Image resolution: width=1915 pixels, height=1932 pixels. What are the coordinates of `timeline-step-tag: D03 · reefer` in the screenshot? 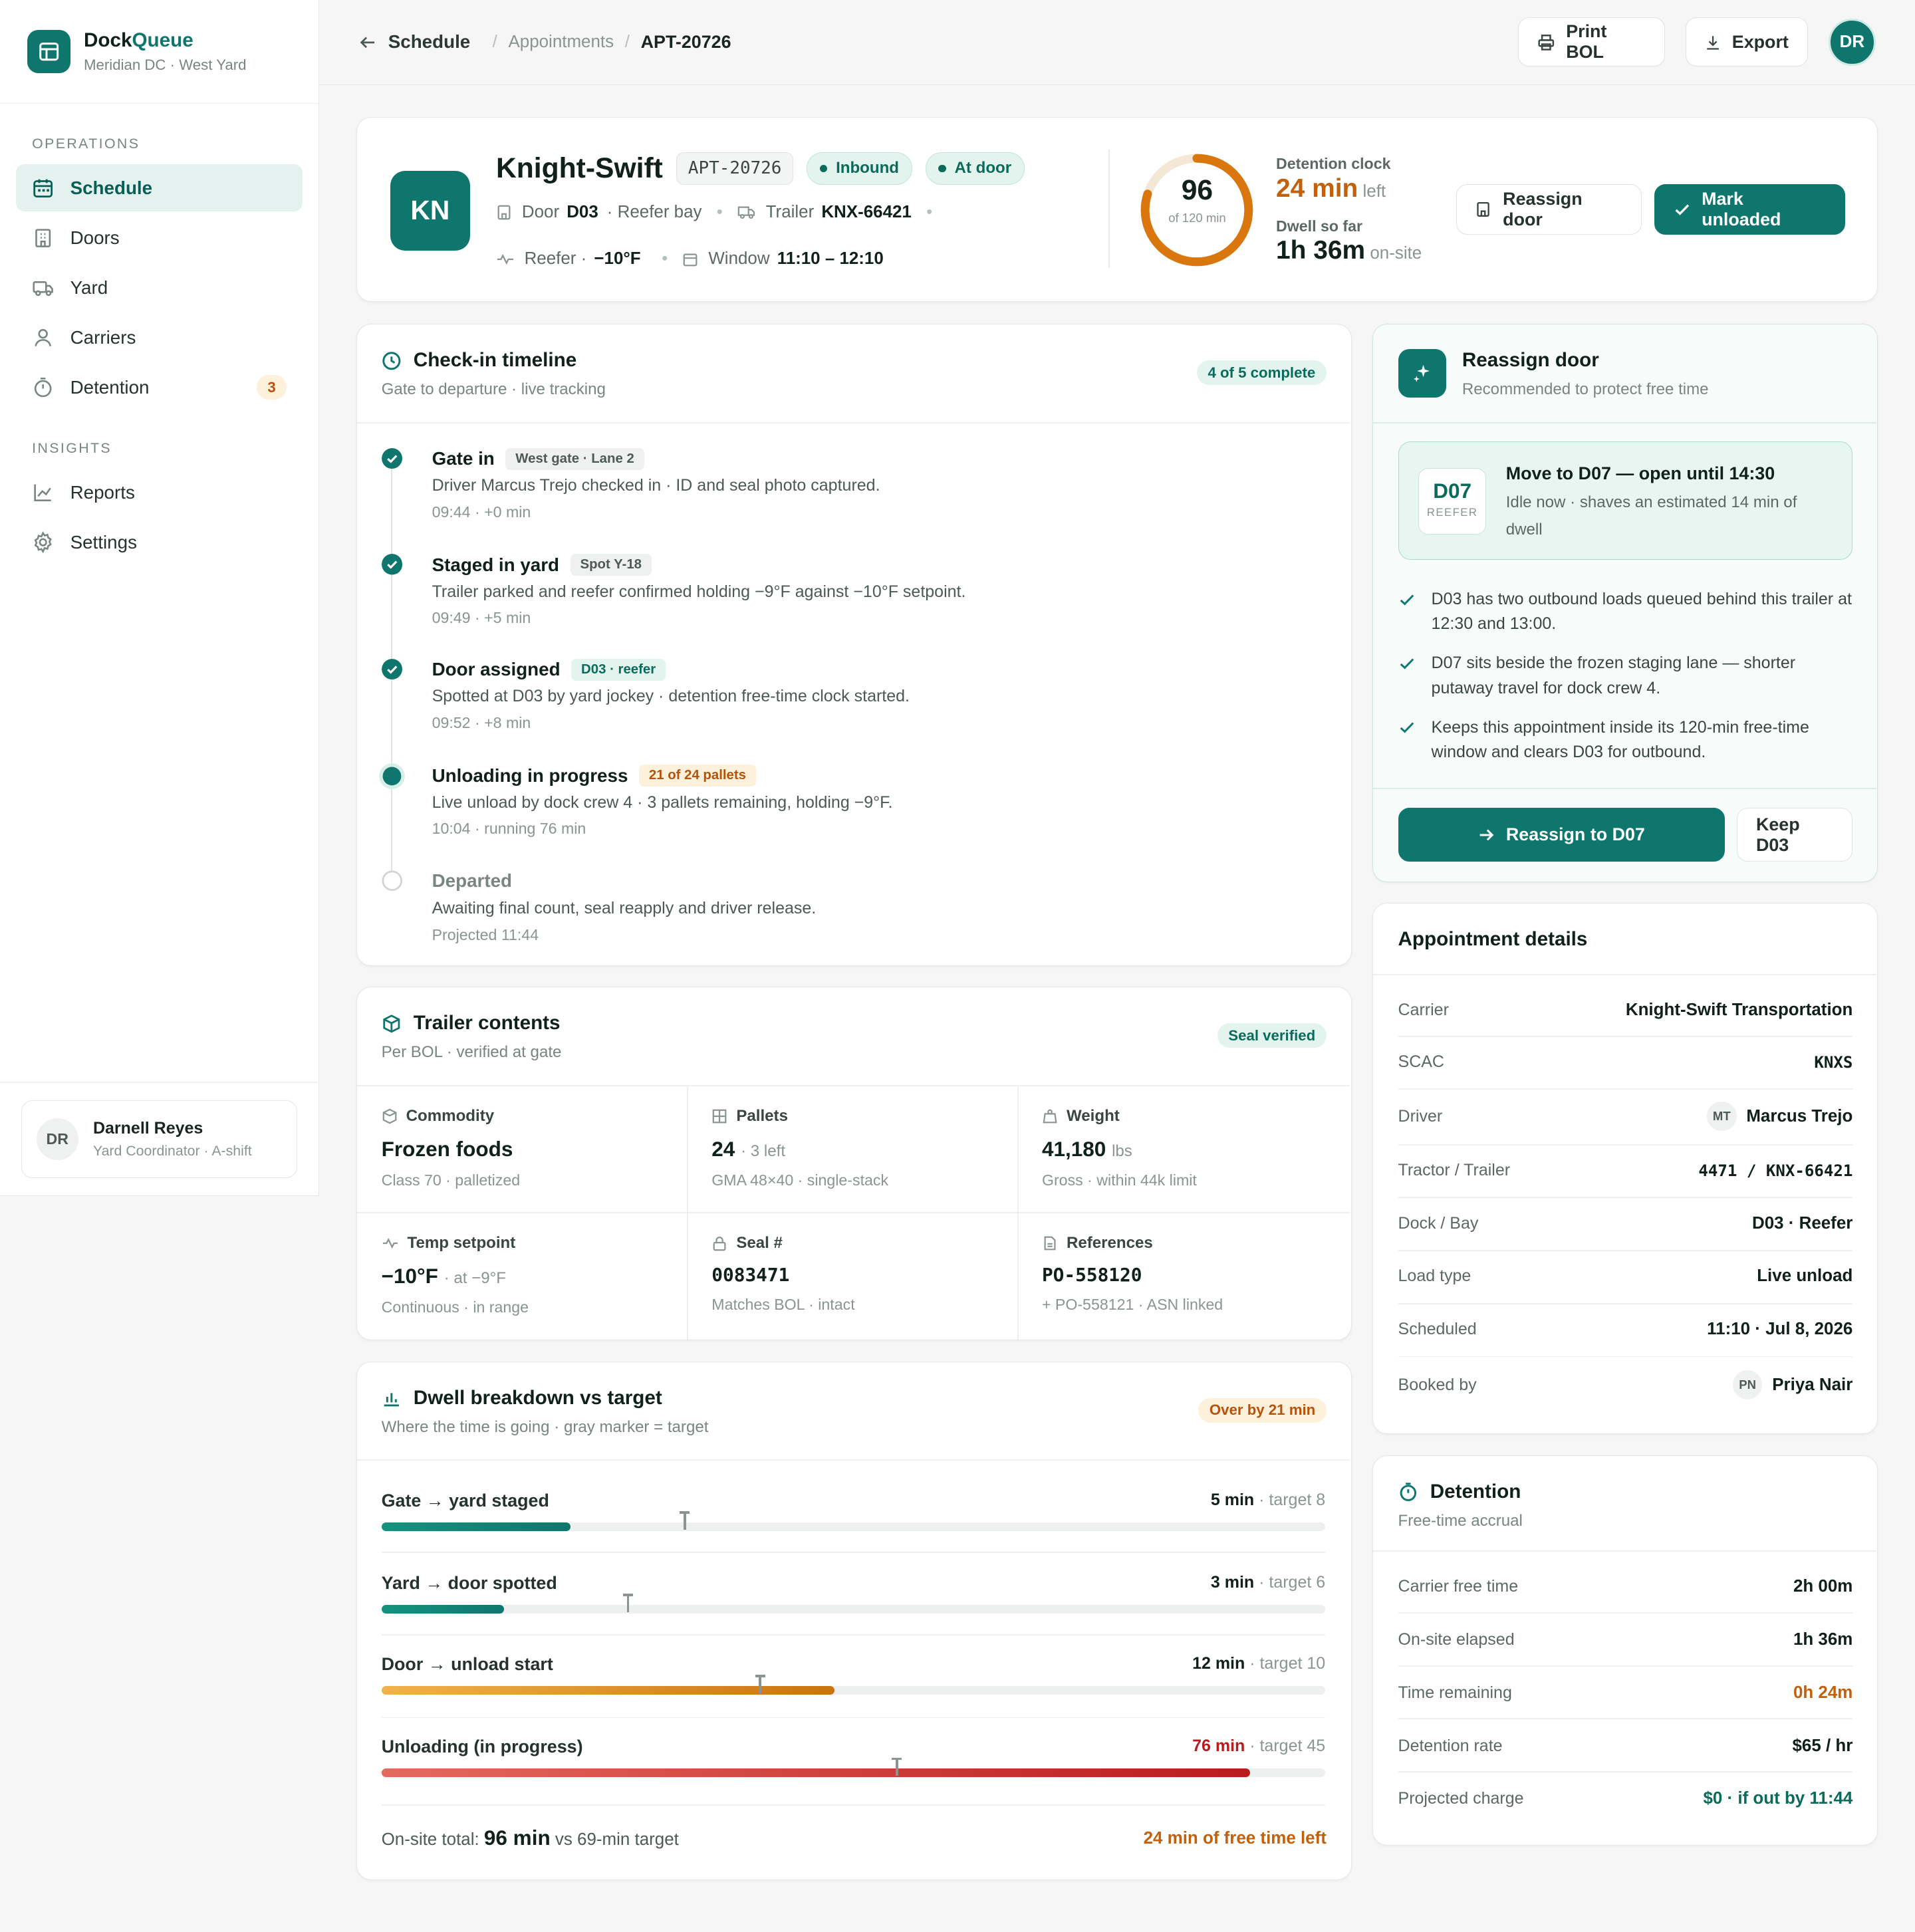 It's located at (618, 669).